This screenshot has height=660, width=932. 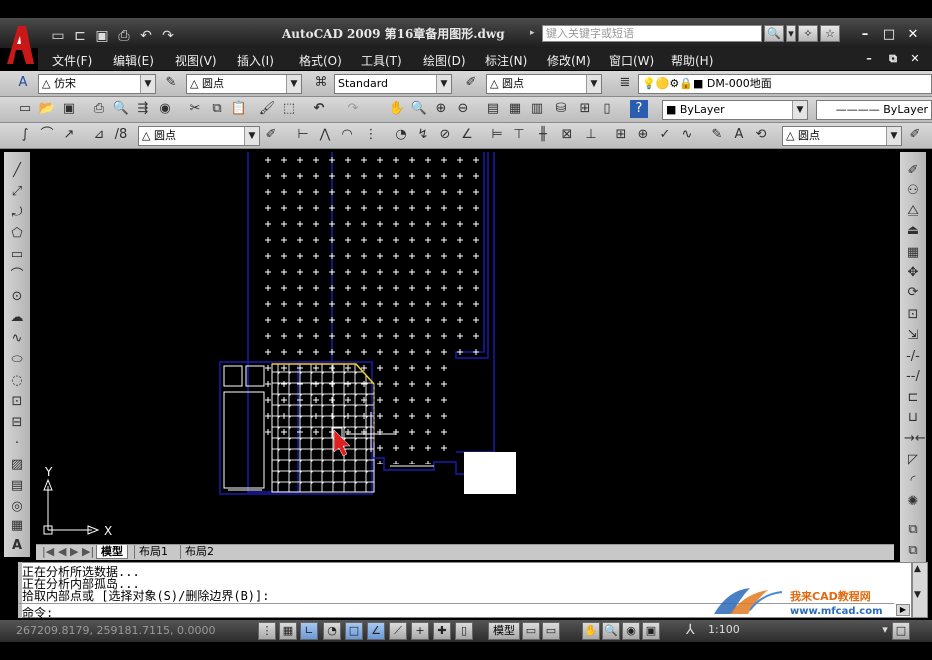 What do you see at coordinates (607, 109) in the screenshot?
I see `calculator-icon: ▯` at bounding box center [607, 109].